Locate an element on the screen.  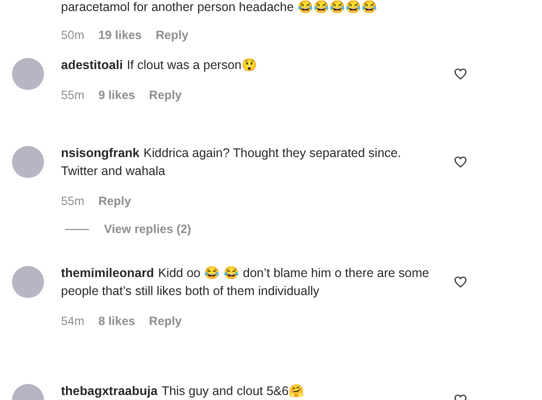
view-replies-button: View replies (2) is located at coordinates (148, 229).